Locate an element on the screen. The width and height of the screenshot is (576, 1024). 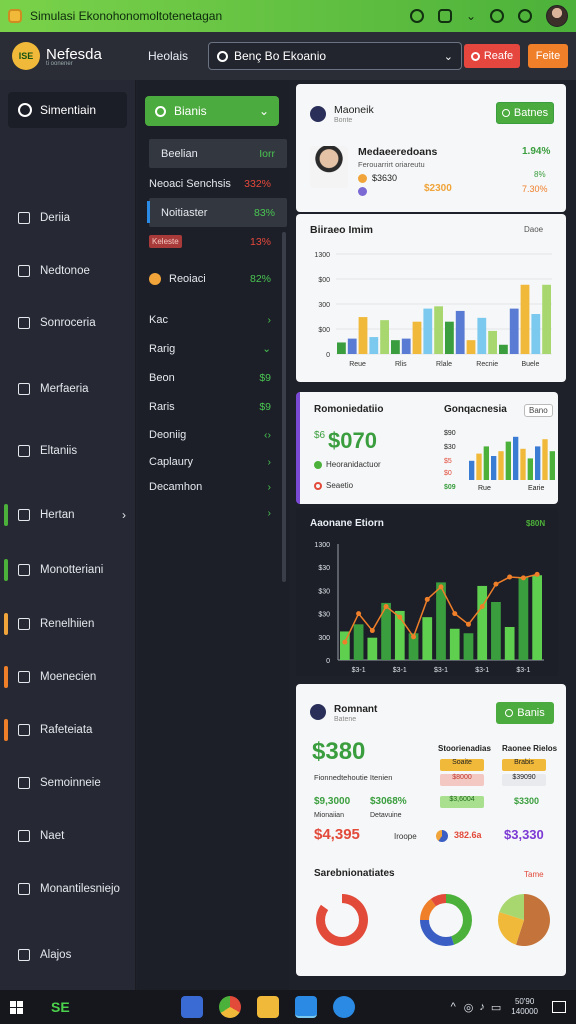
sidebar-item: Alajos is located at coordinates (68, 955).